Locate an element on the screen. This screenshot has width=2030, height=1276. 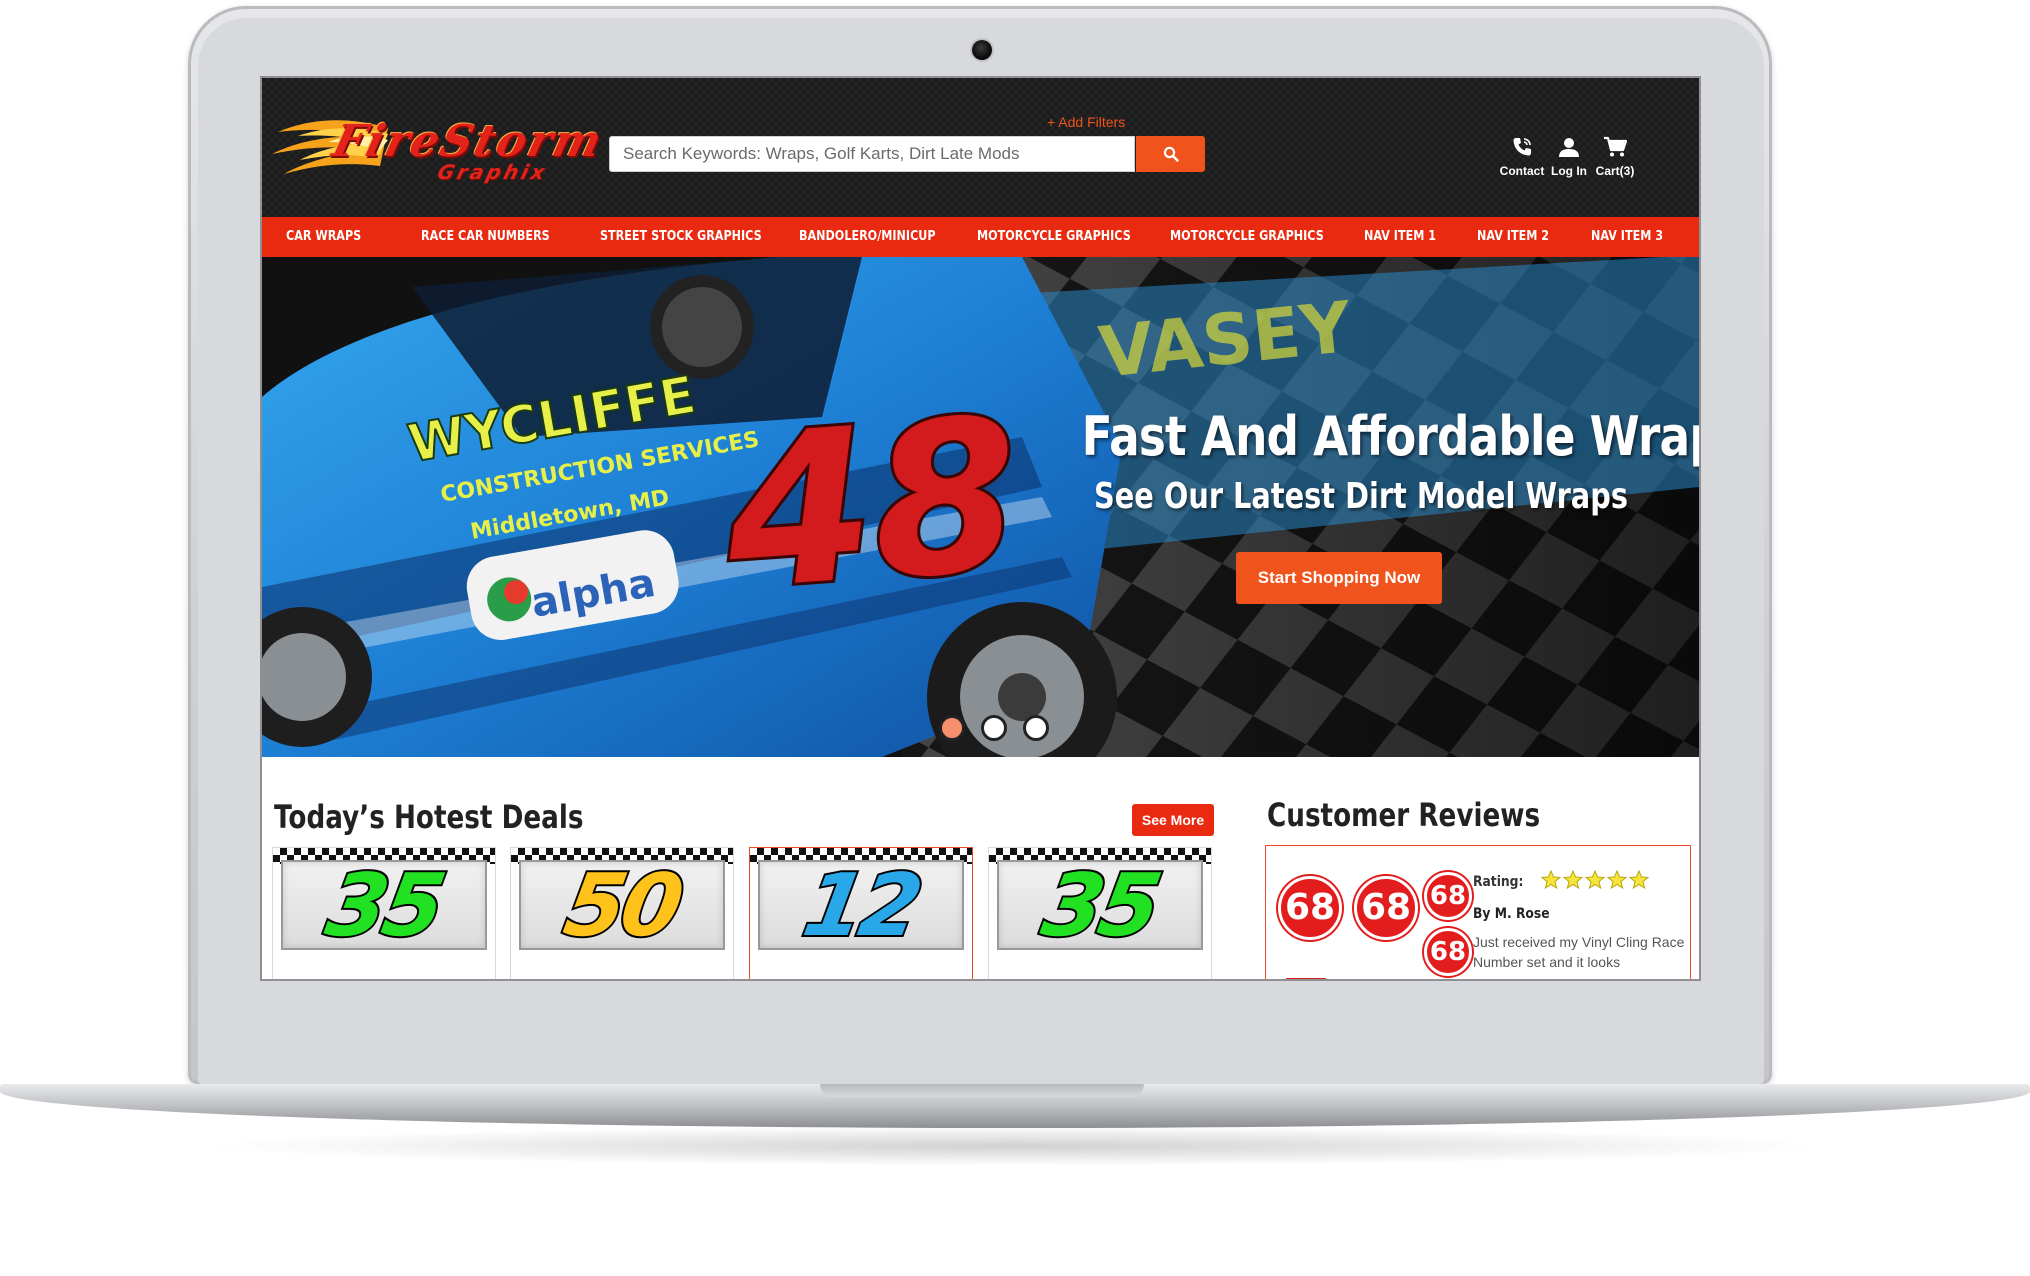
deal-number: 12 is located at coordinates (860, 906).